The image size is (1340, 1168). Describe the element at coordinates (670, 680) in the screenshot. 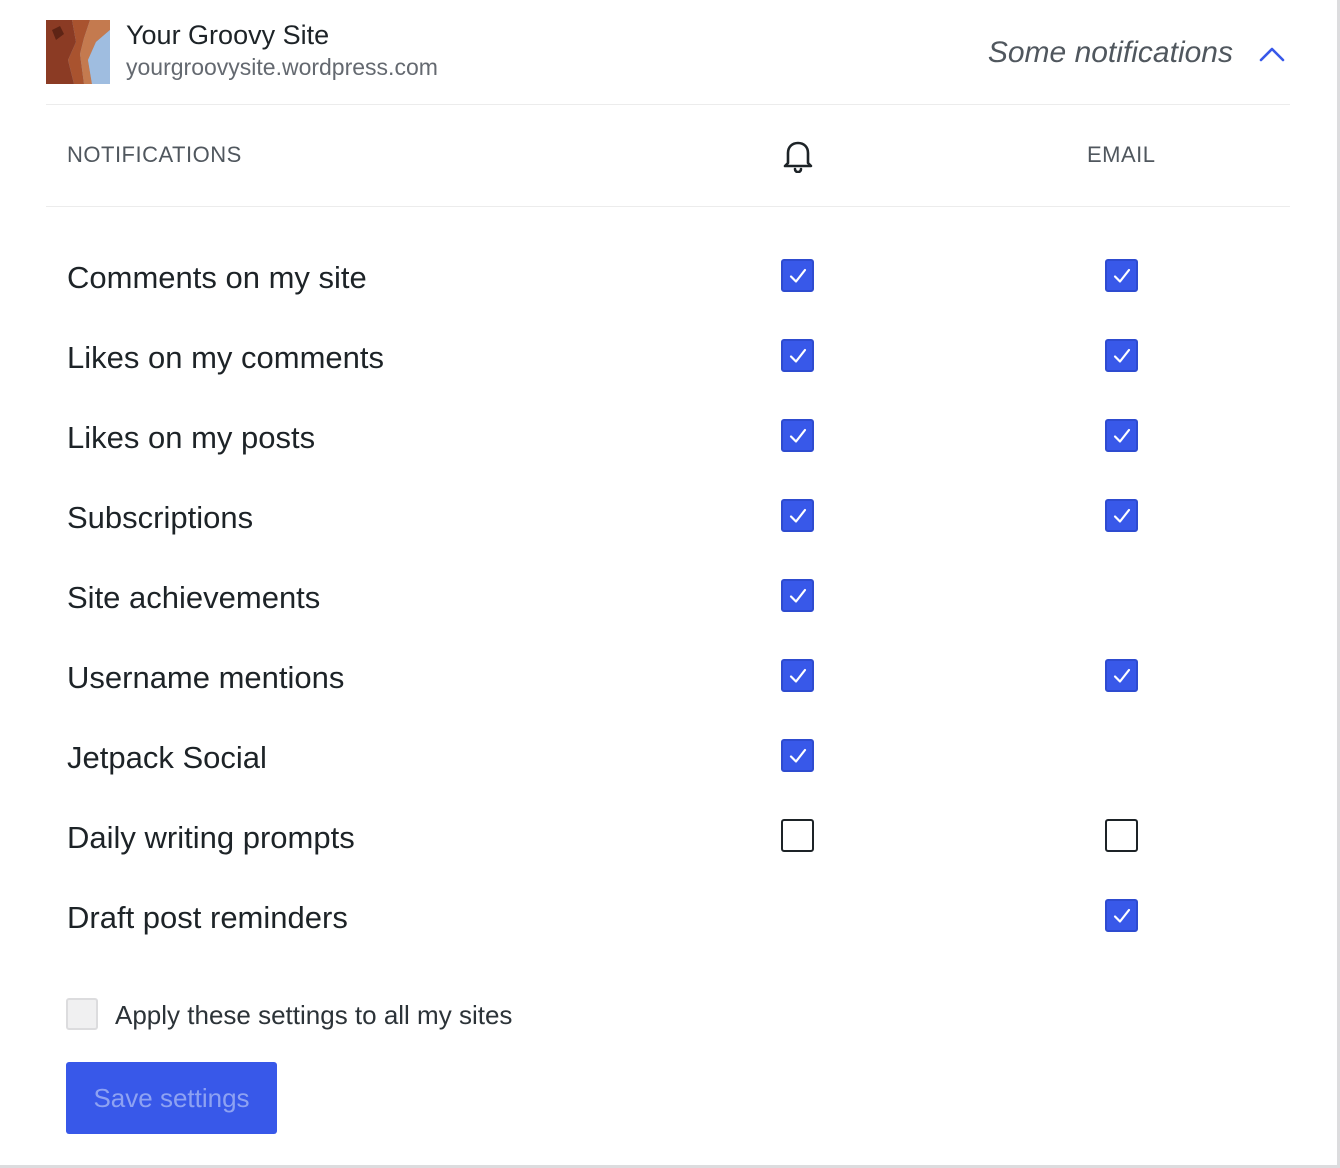

I see `notification-row: Username mentions` at that location.